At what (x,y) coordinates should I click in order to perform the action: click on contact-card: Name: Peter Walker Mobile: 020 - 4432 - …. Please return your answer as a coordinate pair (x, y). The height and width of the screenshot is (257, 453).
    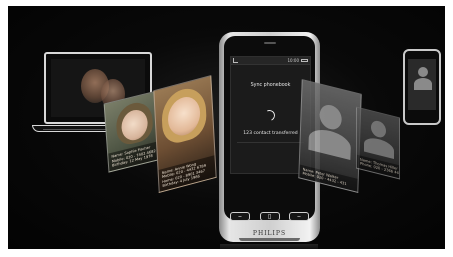
    Looking at the image, I should click on (330, 136).